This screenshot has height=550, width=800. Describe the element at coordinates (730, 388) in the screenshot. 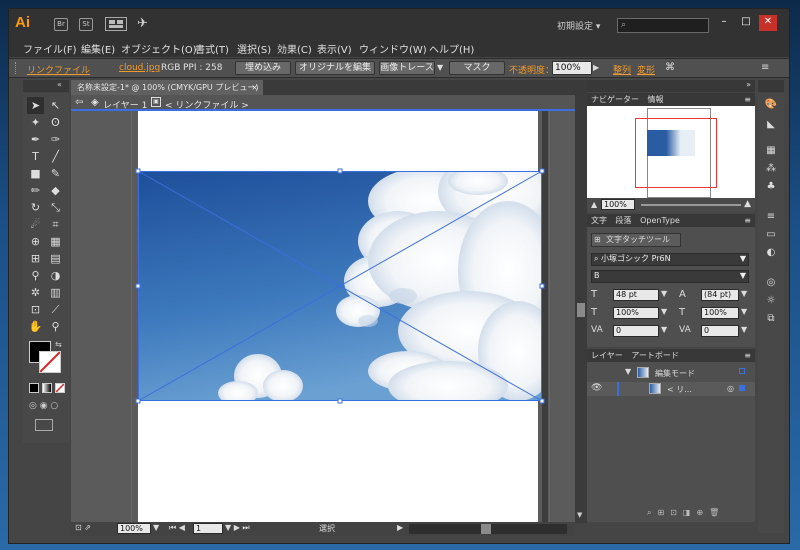

I see `sublayer-target-icon: ◎` at that location.